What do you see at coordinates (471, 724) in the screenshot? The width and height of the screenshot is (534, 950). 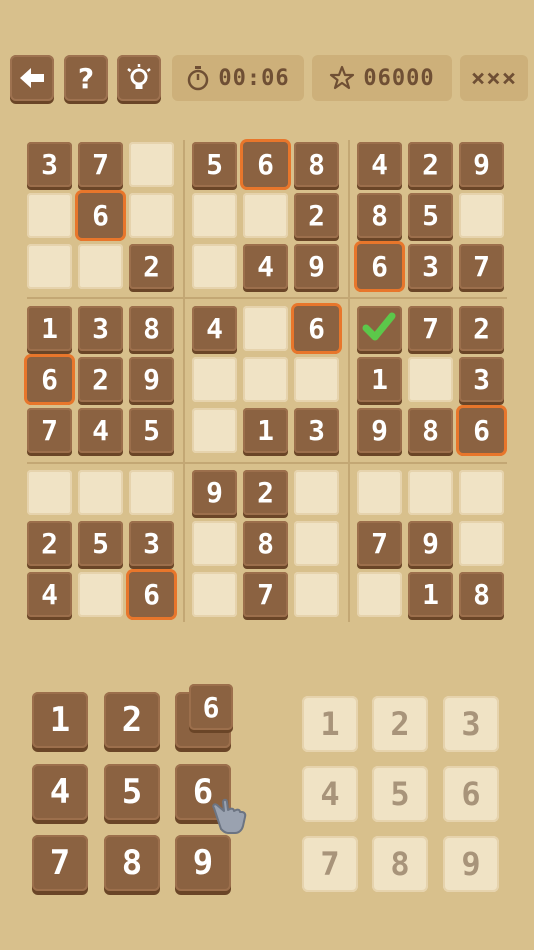 I see `candidate-key: 3` at bounding box center [471, 724].